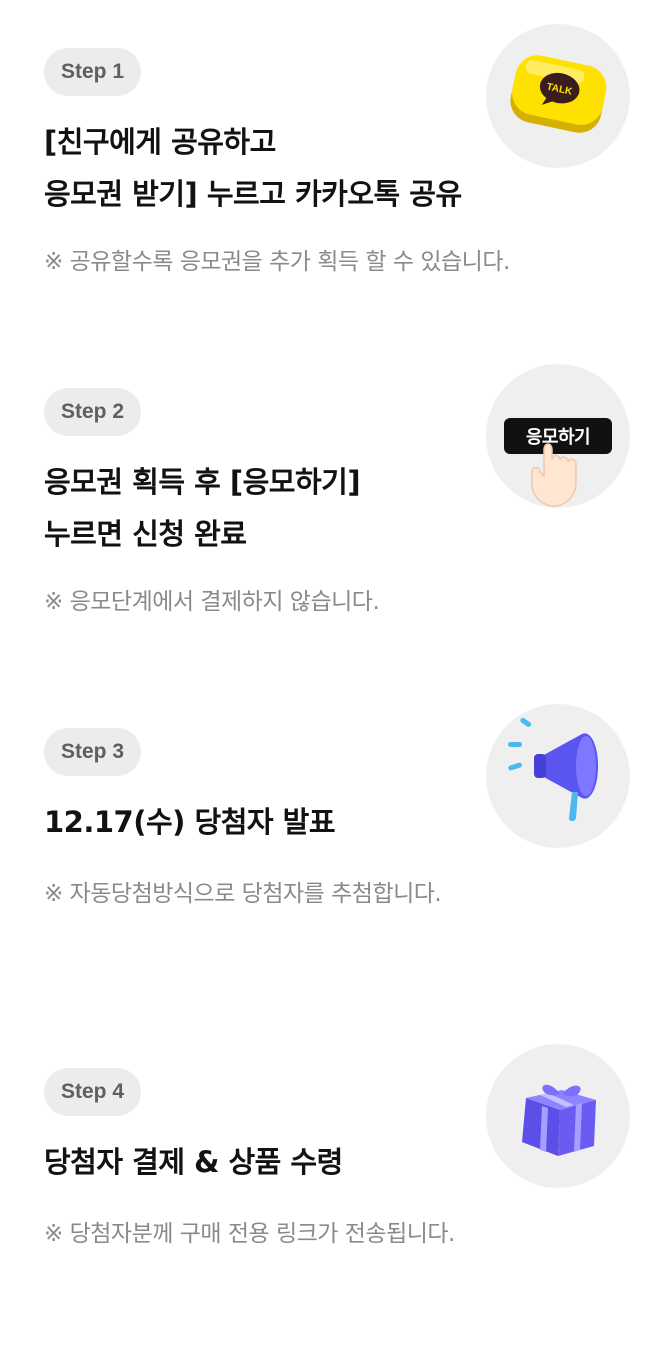  Describe the element at coordinates (253, 194) in the screenshot. I see `title-line: 응모권 받기] 누르고 카카오톡 공유` at that location.